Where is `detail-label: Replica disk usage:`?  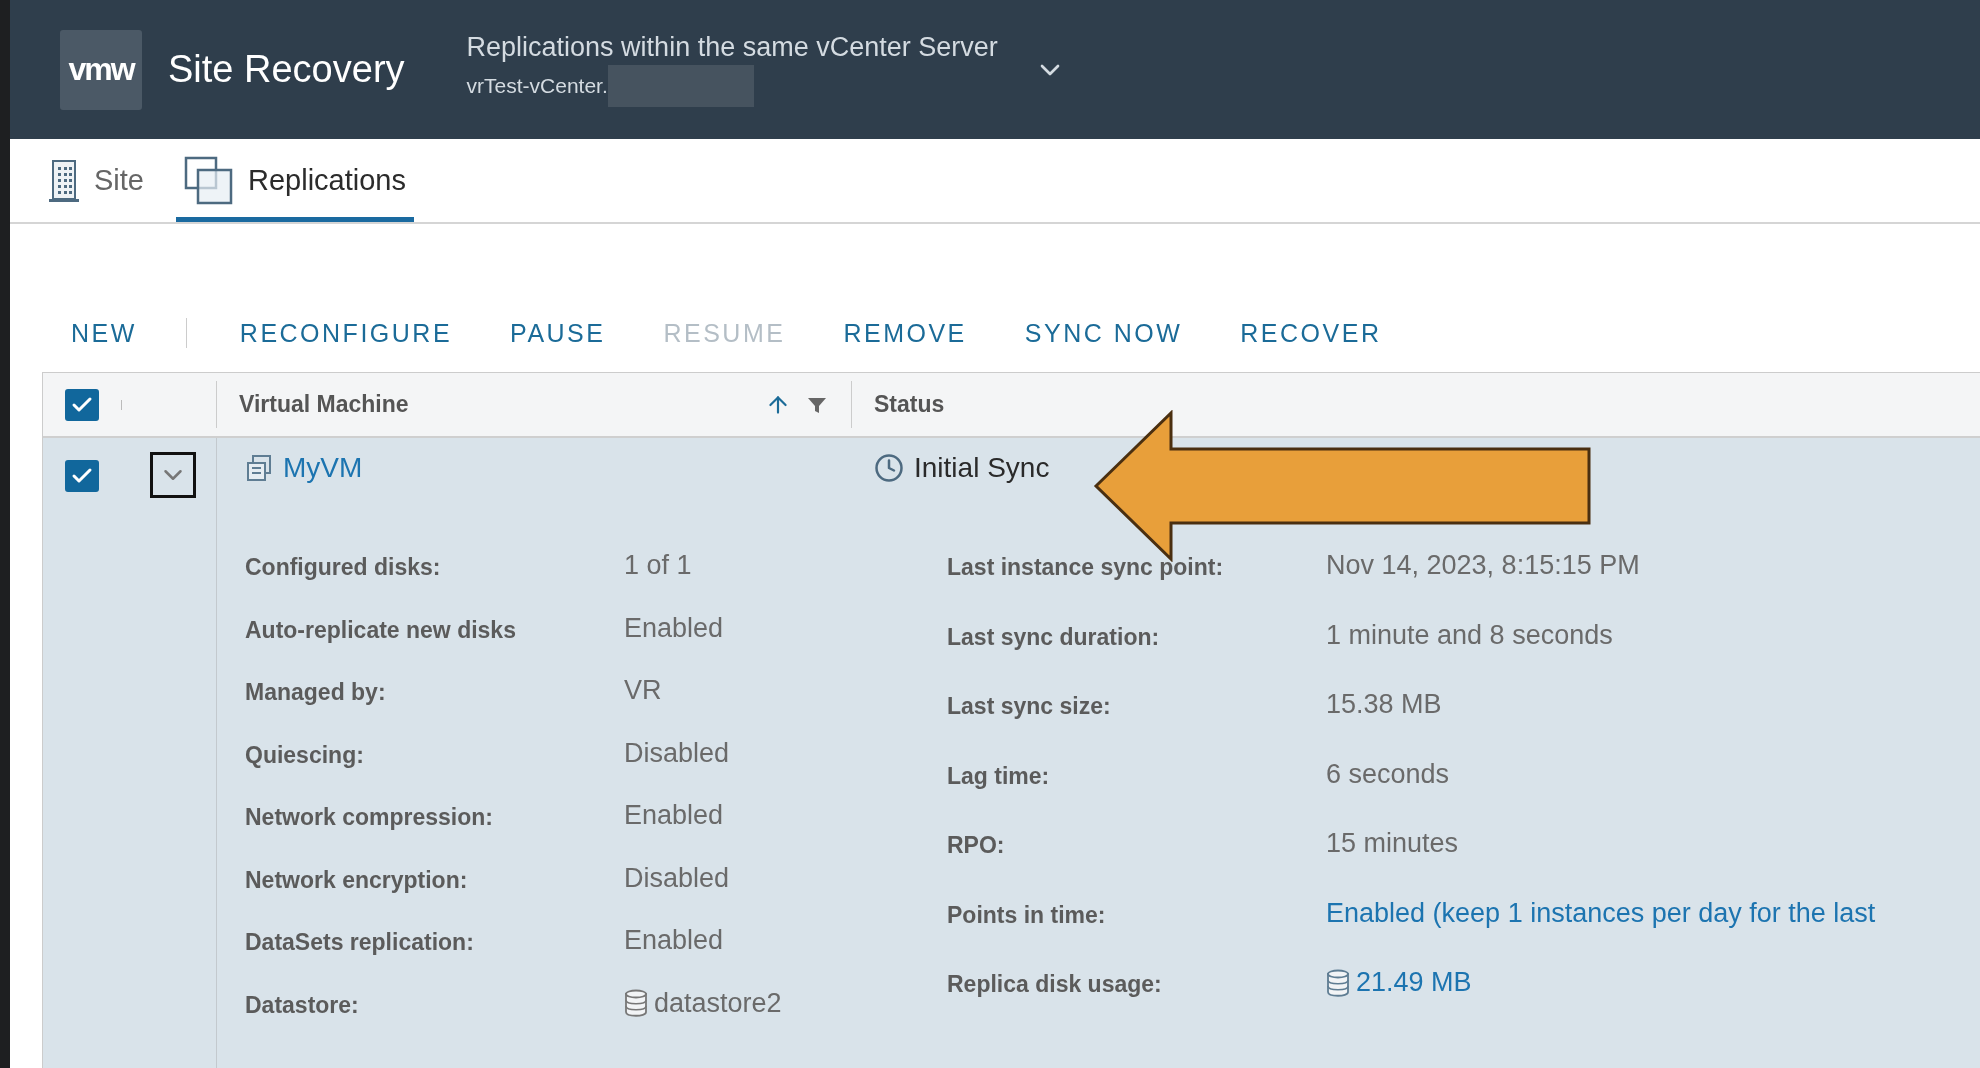
detail-label: Replica disk usage: is located at coordinates (1055, 984).